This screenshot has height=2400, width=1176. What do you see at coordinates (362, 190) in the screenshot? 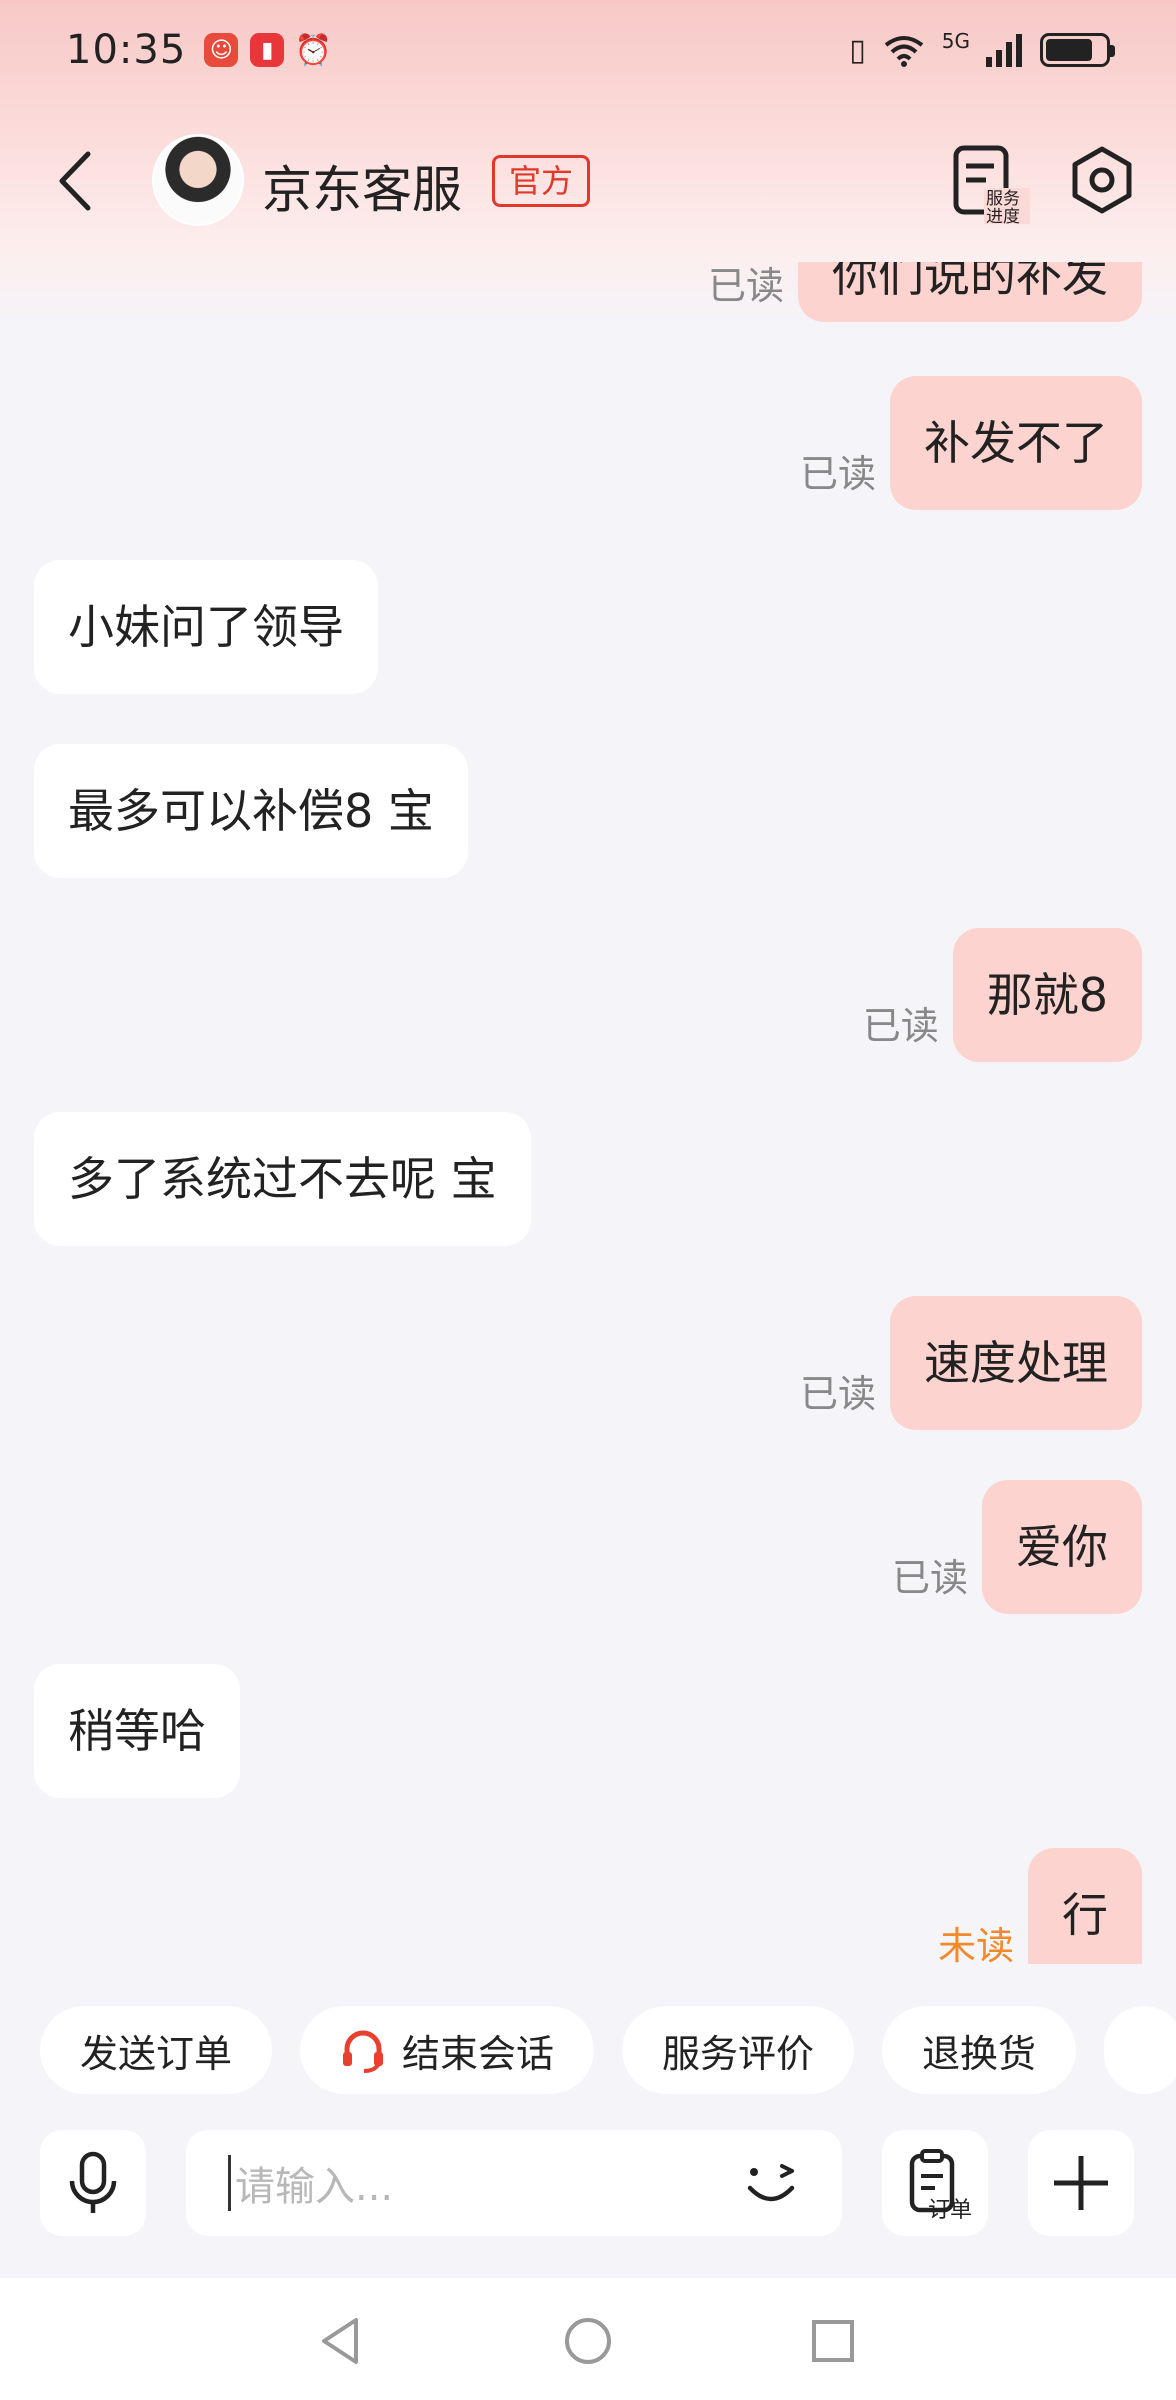
I see `page-title: 京东客服` at bounding box center [362, 190].